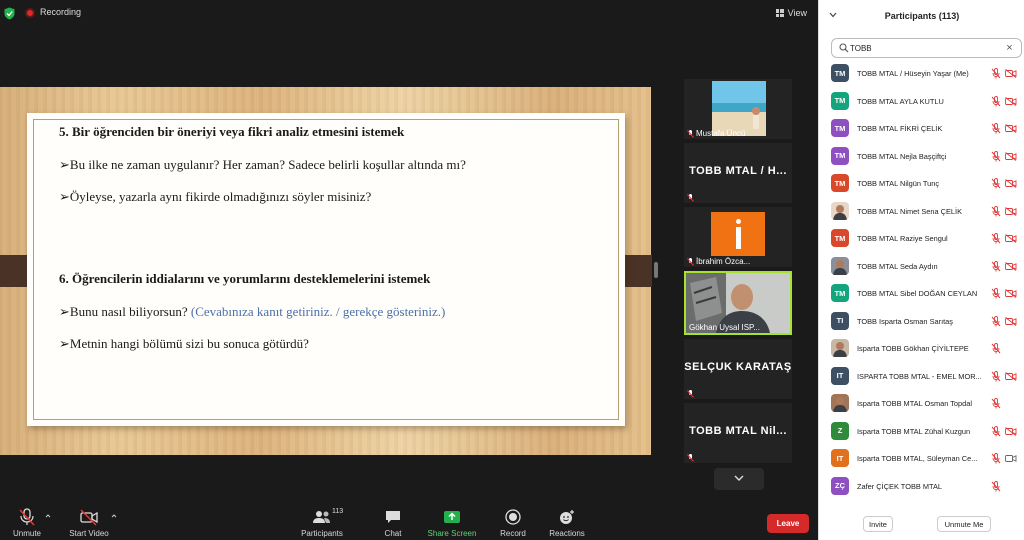  I want to click on participant-row: TM TOBB MTAL / Hüseyin Yaşar (Me), so click(921, 73).